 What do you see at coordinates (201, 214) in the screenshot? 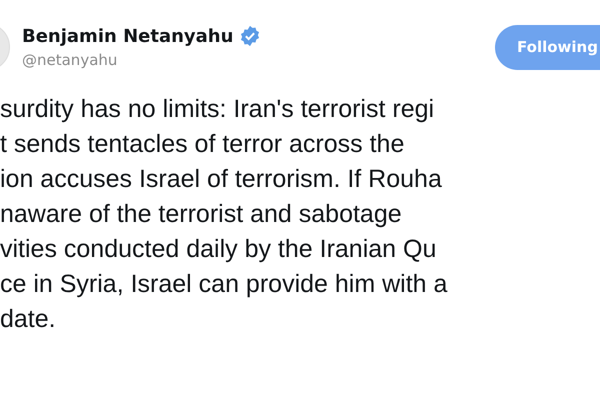
I see `tweet-text-line: naware of the terrorist and sabotage` at bounding box center [201, 214].